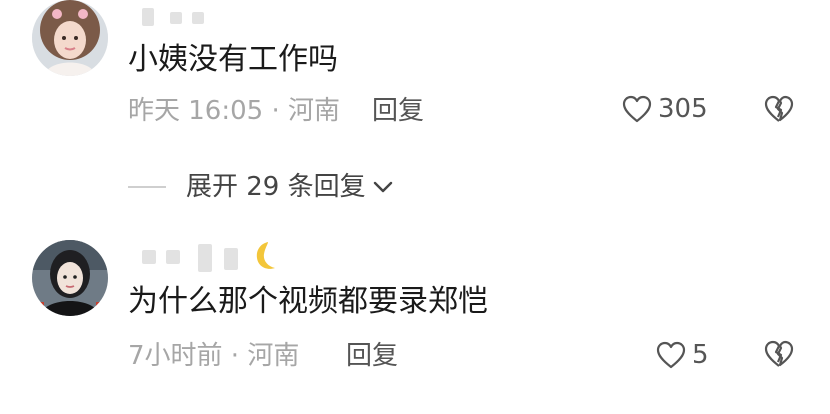 The height and width of the screenshot is (414, 830). I want to click on like-button: 305, so click(665, 109).